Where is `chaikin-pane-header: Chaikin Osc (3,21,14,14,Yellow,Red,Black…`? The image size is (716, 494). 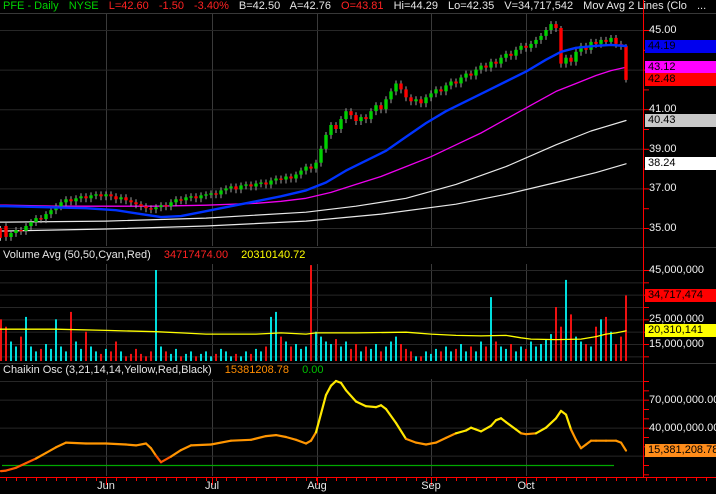
chaikin-pane-header: Chaikin Osc (3,21,14,14,Yellow,Red,Black… is located at coordinates (168, 370).